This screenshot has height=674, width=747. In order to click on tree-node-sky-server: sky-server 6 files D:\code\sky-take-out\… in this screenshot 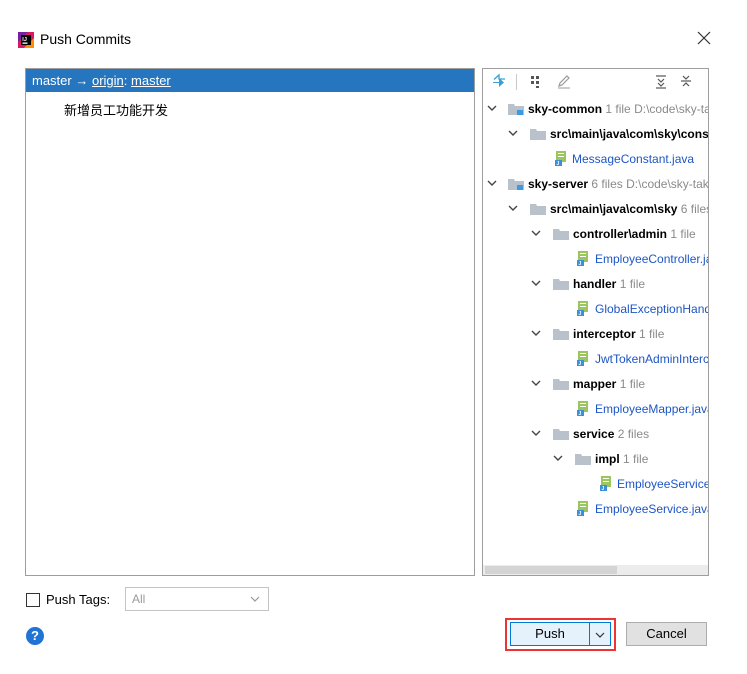, I will do `click(596, 184)`.